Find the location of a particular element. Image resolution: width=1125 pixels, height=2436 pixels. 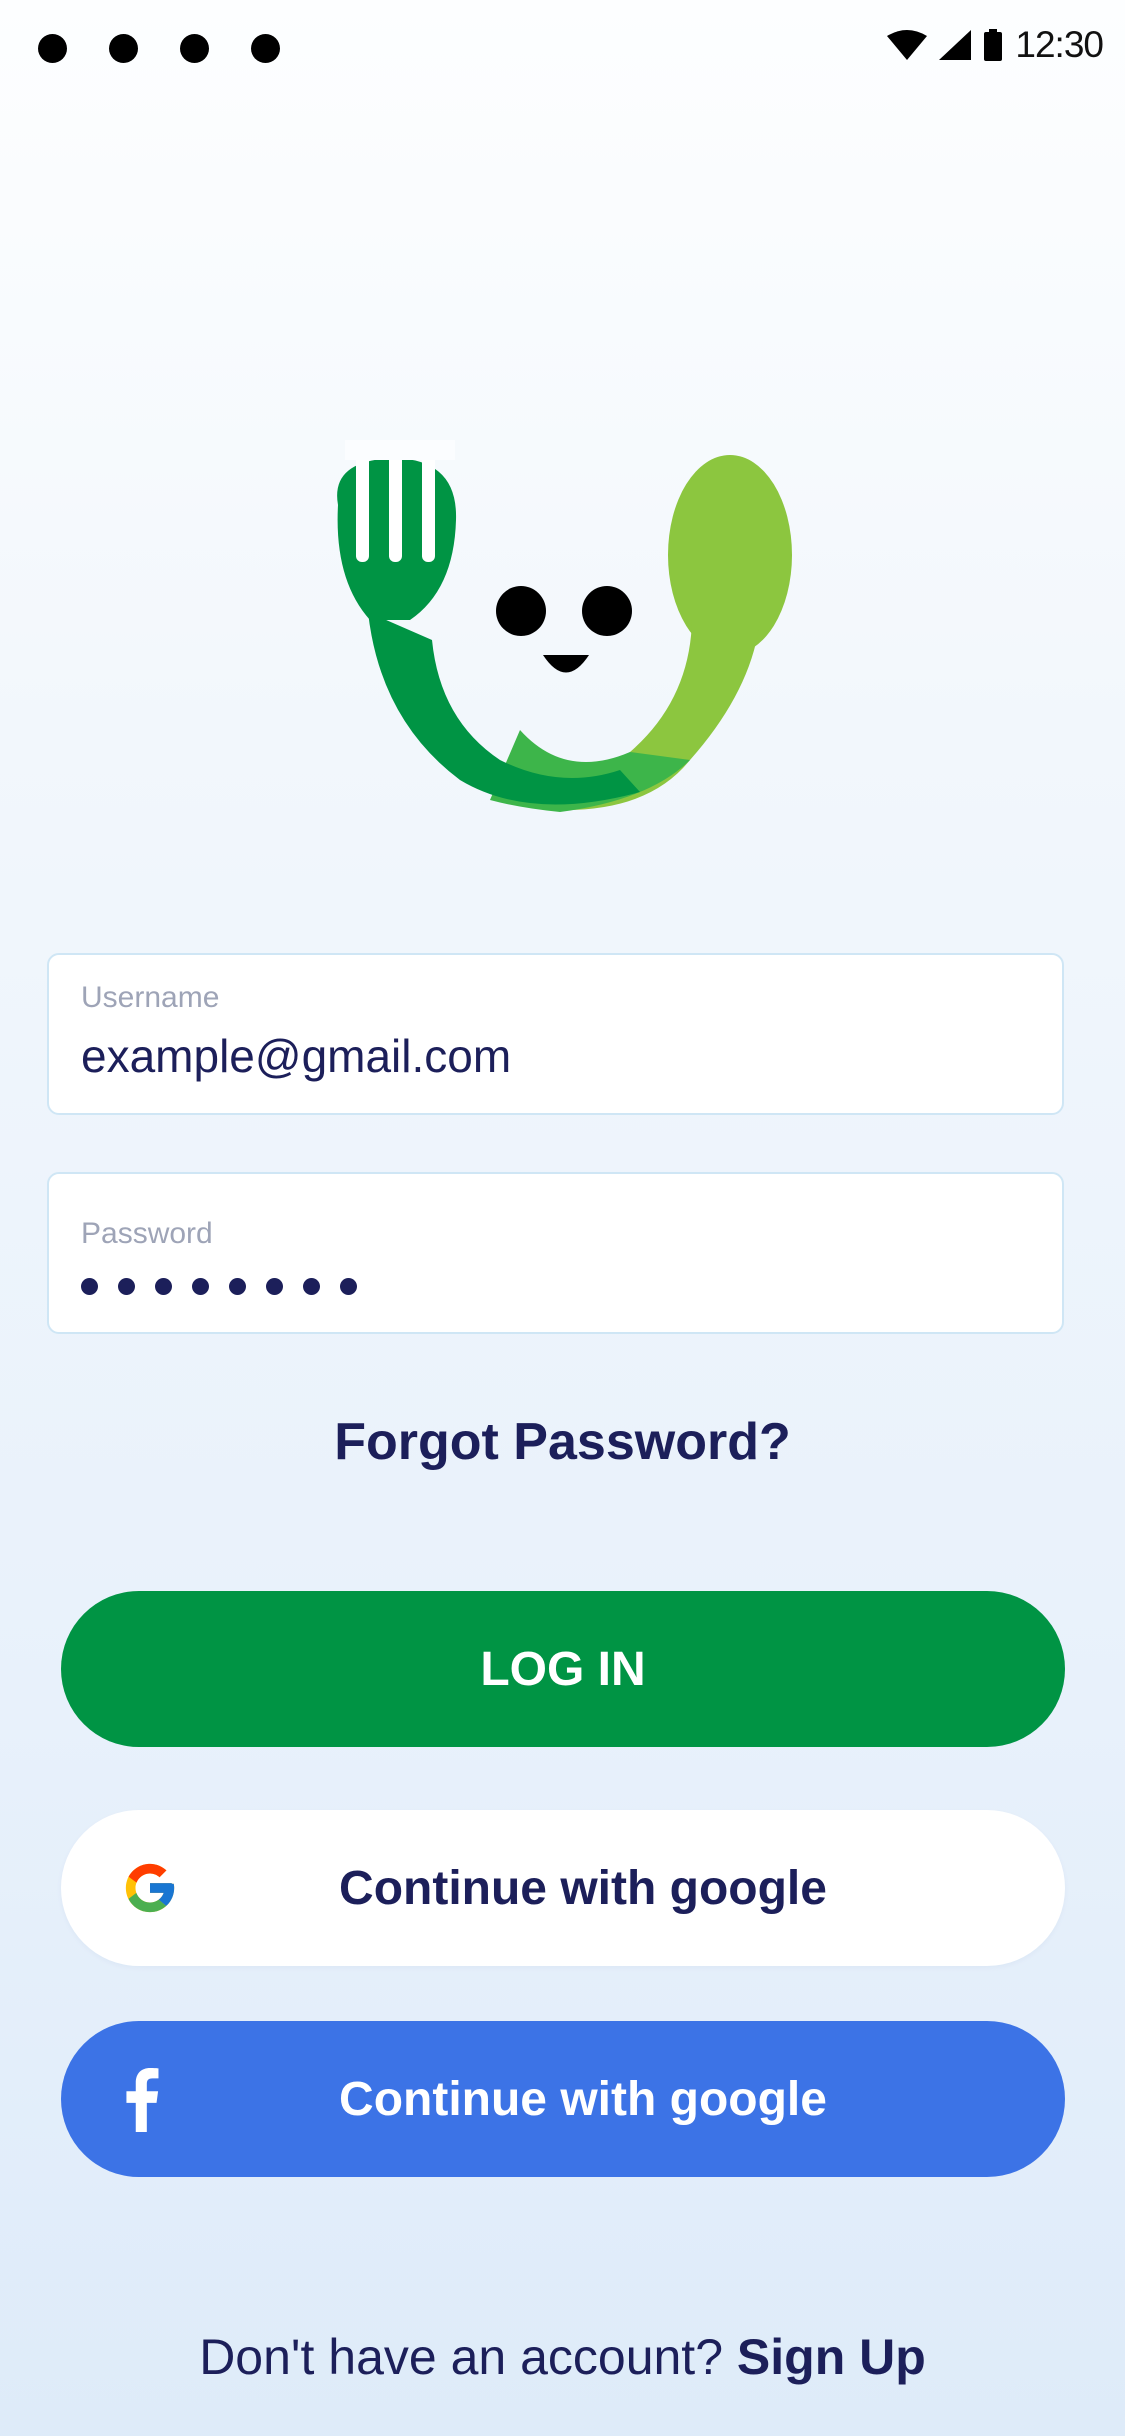

fork-spoon-smile-logo-icon is located at coordinates (564, 626).